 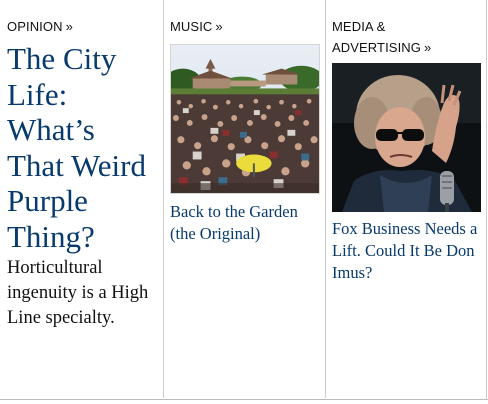 What do you see at coordinates (245, 223) in the screenshot?
I see `headline-link: Back to the Garden (the Original)` at bounding box center [245, 223].